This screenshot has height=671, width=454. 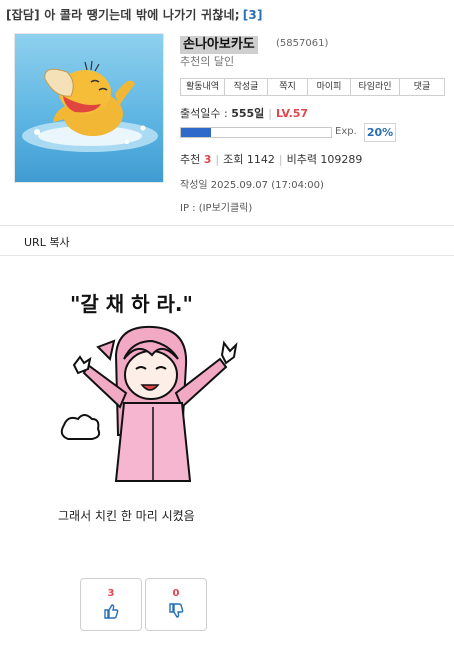 What do you see at coordinates (131, 304) in the screenshot?
I see `image-text: "갈 채 하 라."` at bounding box center [131, 304].